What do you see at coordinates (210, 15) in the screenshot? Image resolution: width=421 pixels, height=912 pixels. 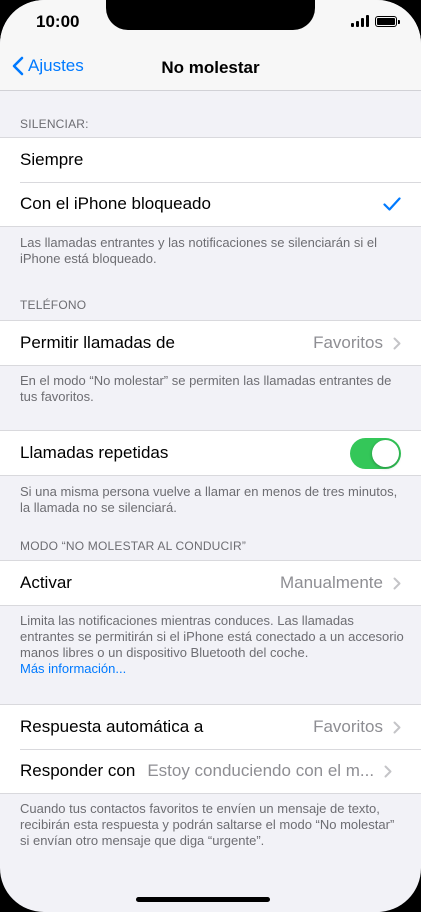 I see `notch` at bounding box center [210, 15].